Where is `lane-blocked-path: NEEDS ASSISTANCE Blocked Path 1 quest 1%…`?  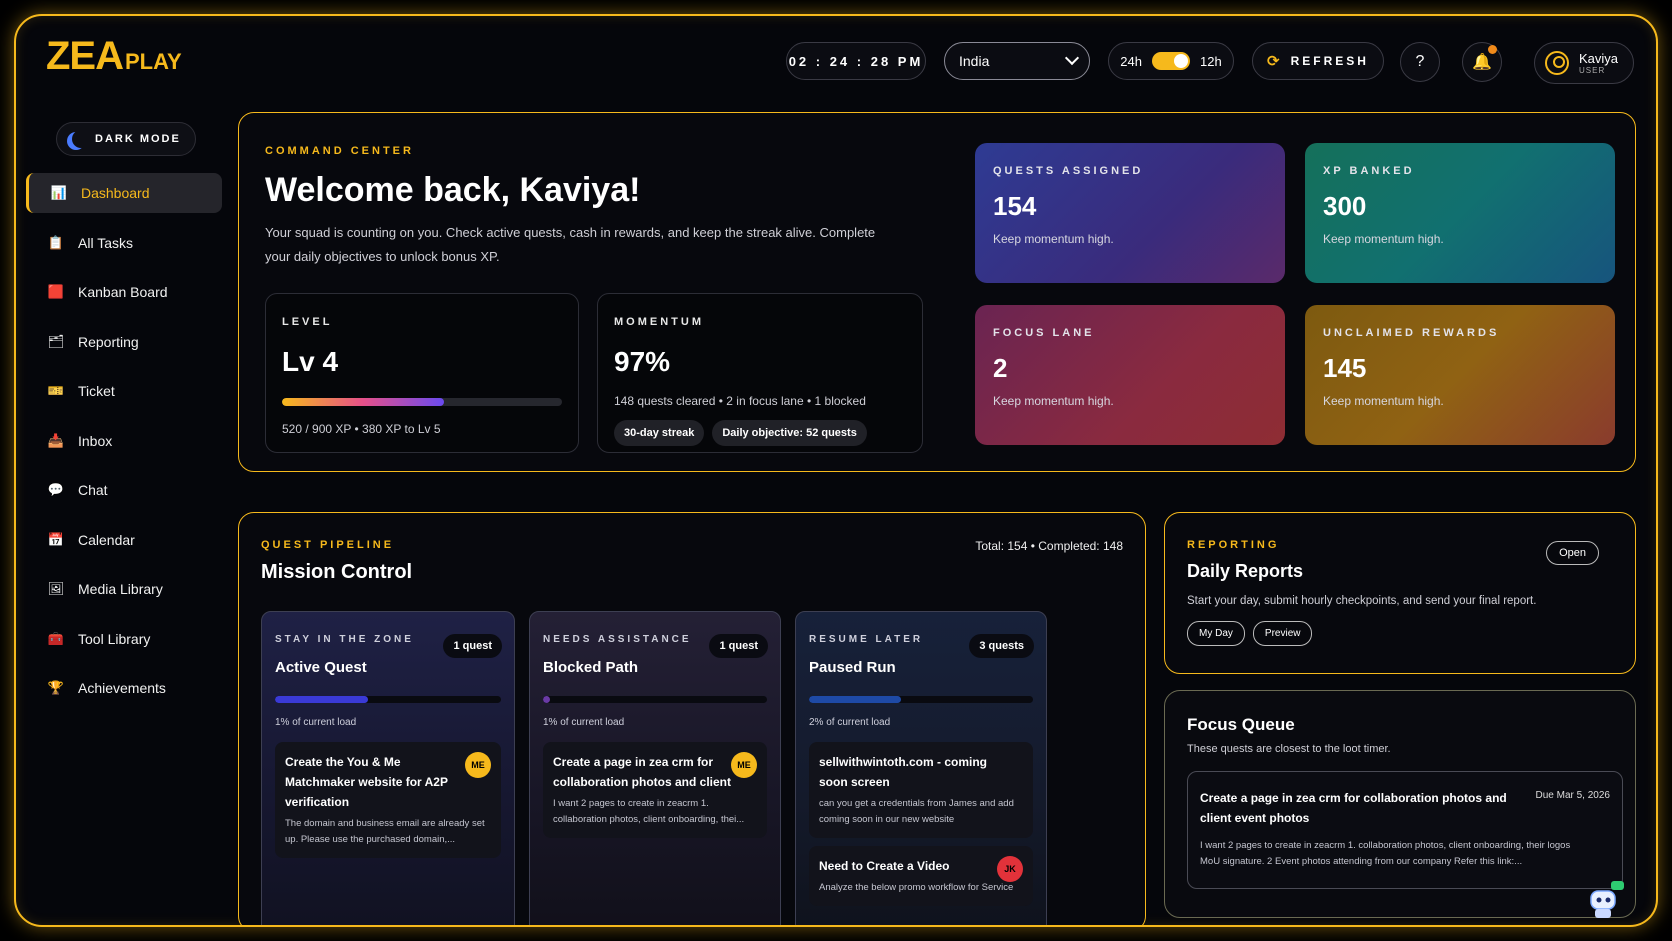
lane-blocked-path: NEEDS ASSISTANCE Blocked Path 1 quest 1%… is located at coordinates (655, 768).